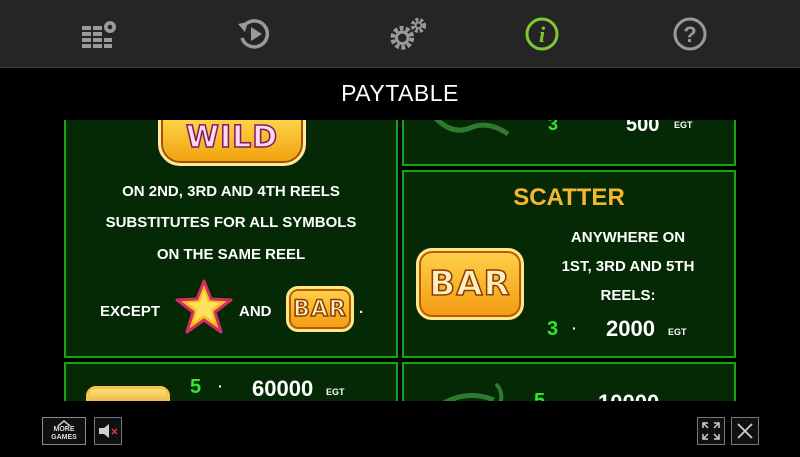 The width and height of the screenshot is (800, 457). Describe the element at coordinates (569, 197) in the screenshot. I see `scatter-title: SCATTER` at that location.